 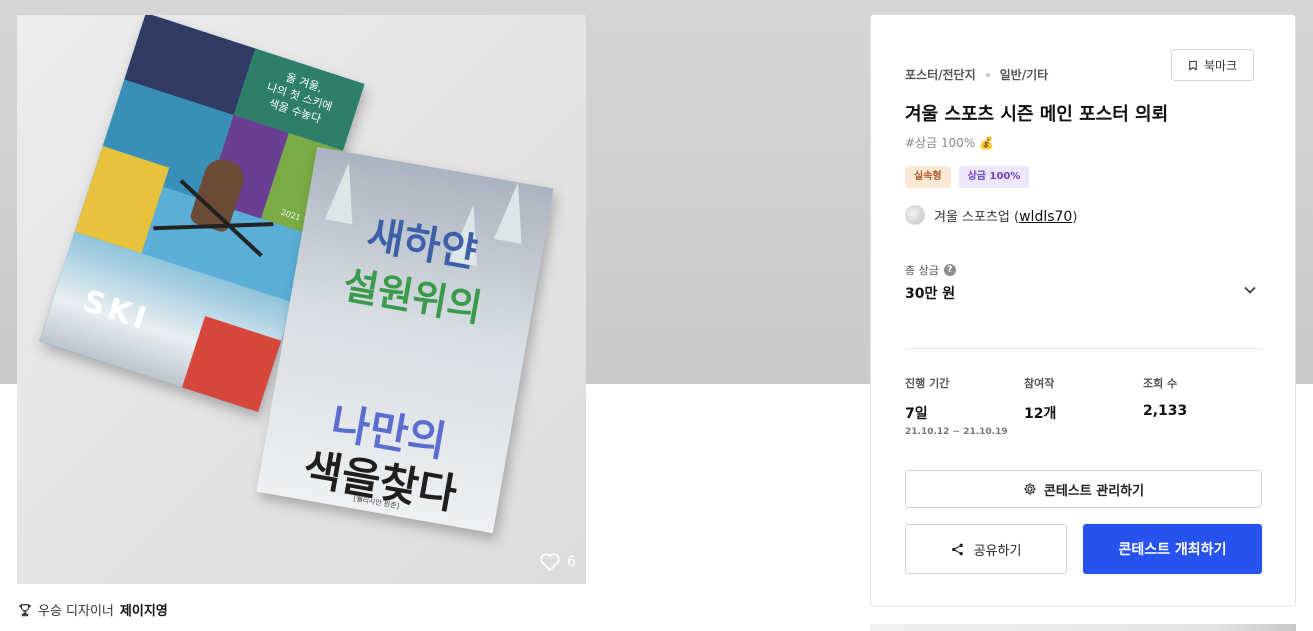 I want to click on badge-type: 실속형, so click(x=928, y=177).